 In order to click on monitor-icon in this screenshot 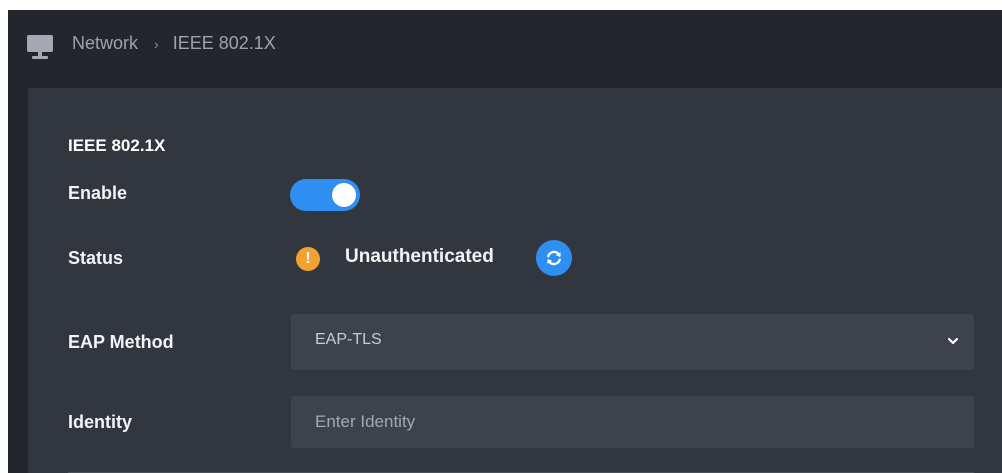, I will do `click(40, 47)`.